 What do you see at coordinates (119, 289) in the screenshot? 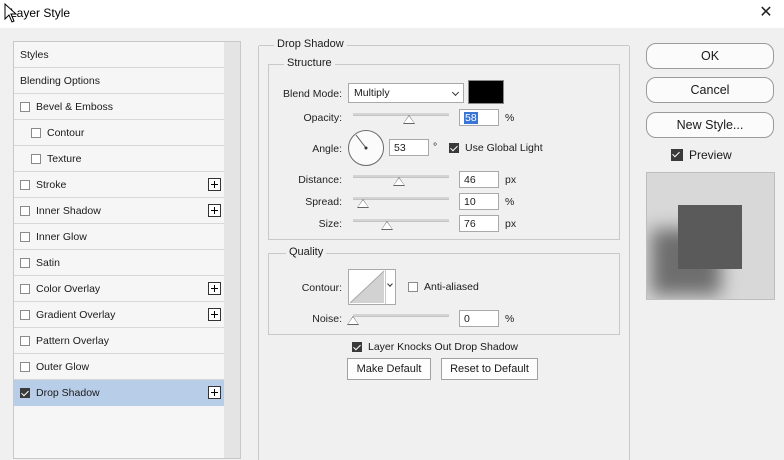
I see `style-item-color-overlay: Color Overlay` at bounding box center [119, 289].